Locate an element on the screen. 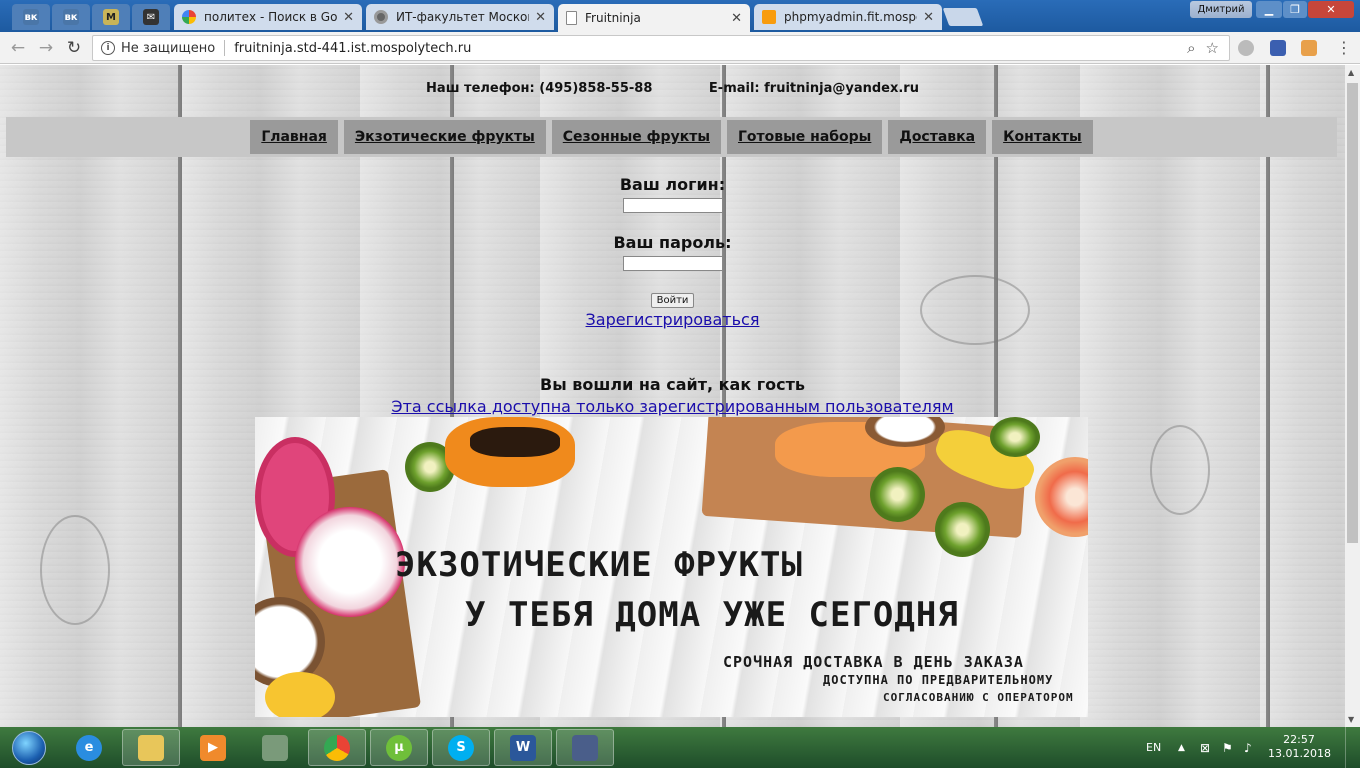  extension-face-icon is located at coordinates (1309, 48).